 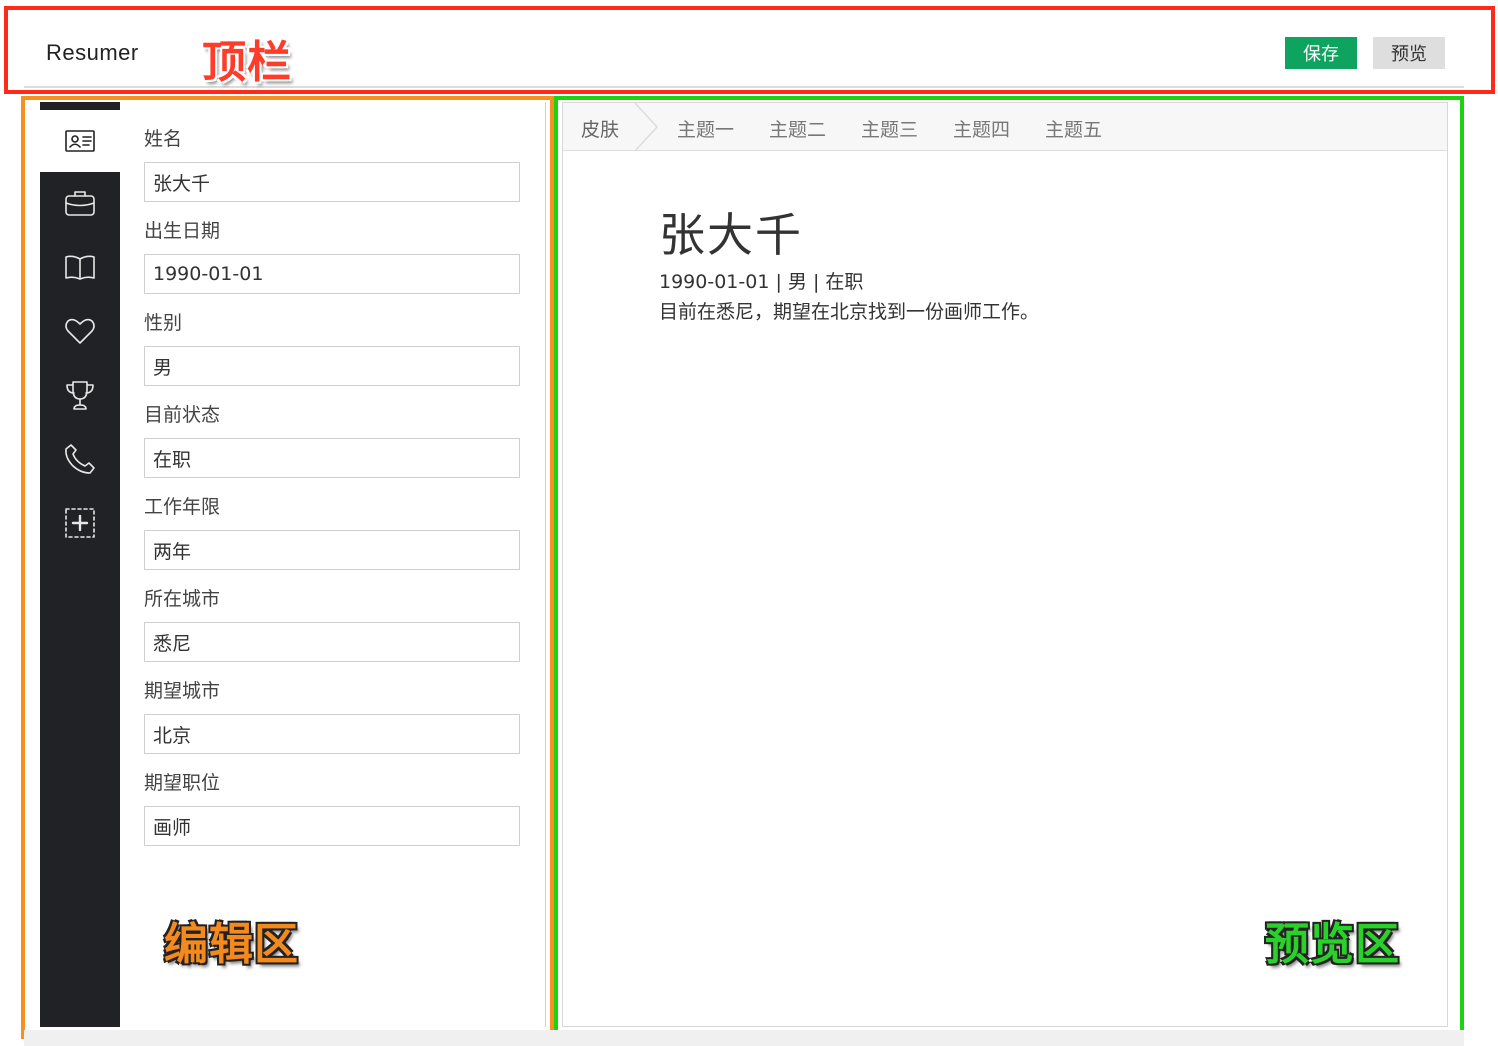 What do you see at coordinates (182, 783) in the screenshot?
I see `field-label-expected-position: 期望职位` at bounding box center [182, 783].